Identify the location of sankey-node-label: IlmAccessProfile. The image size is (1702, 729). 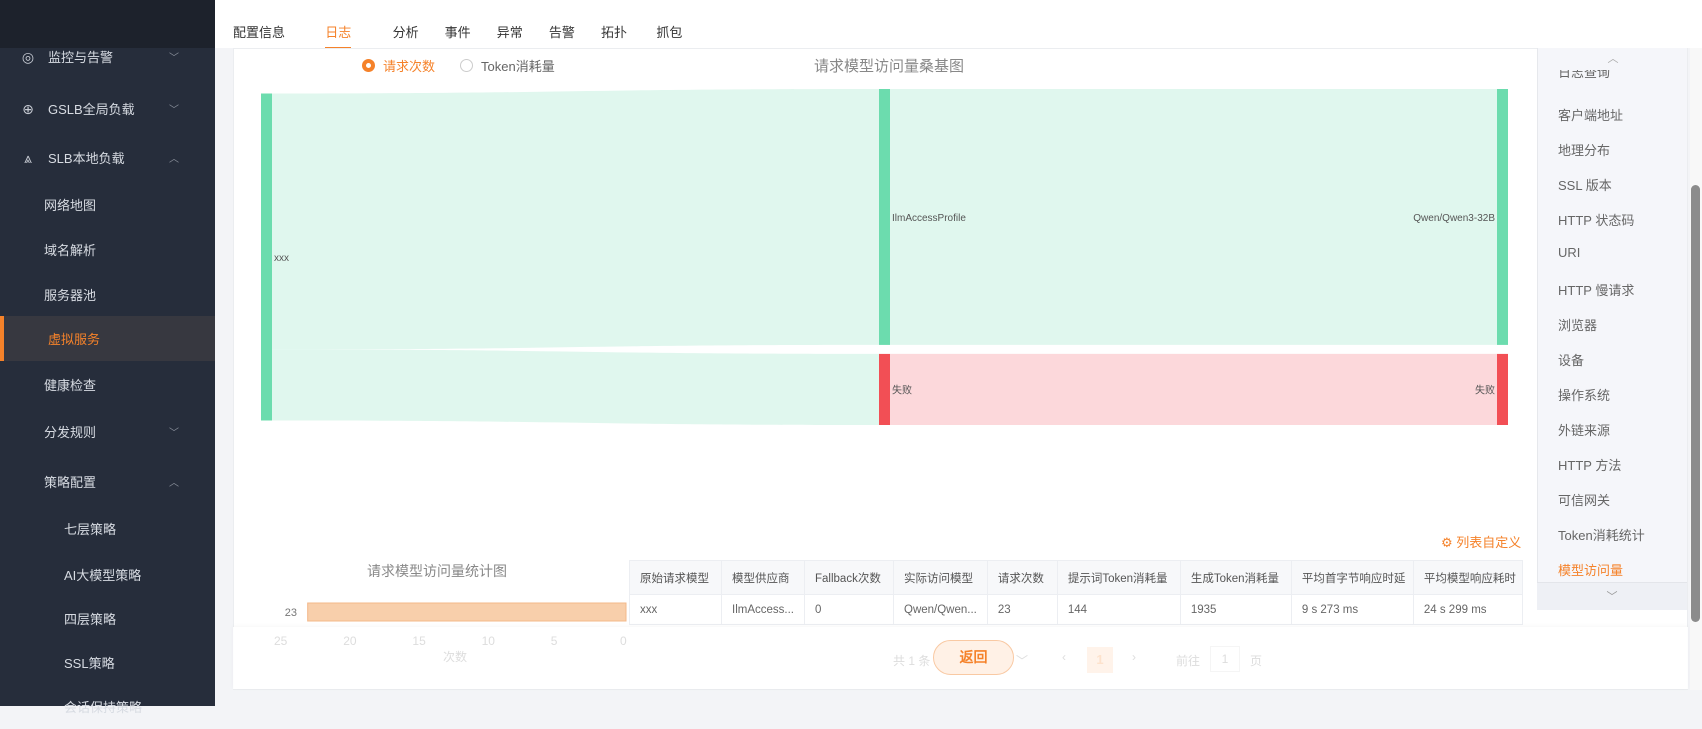
(929, 218).